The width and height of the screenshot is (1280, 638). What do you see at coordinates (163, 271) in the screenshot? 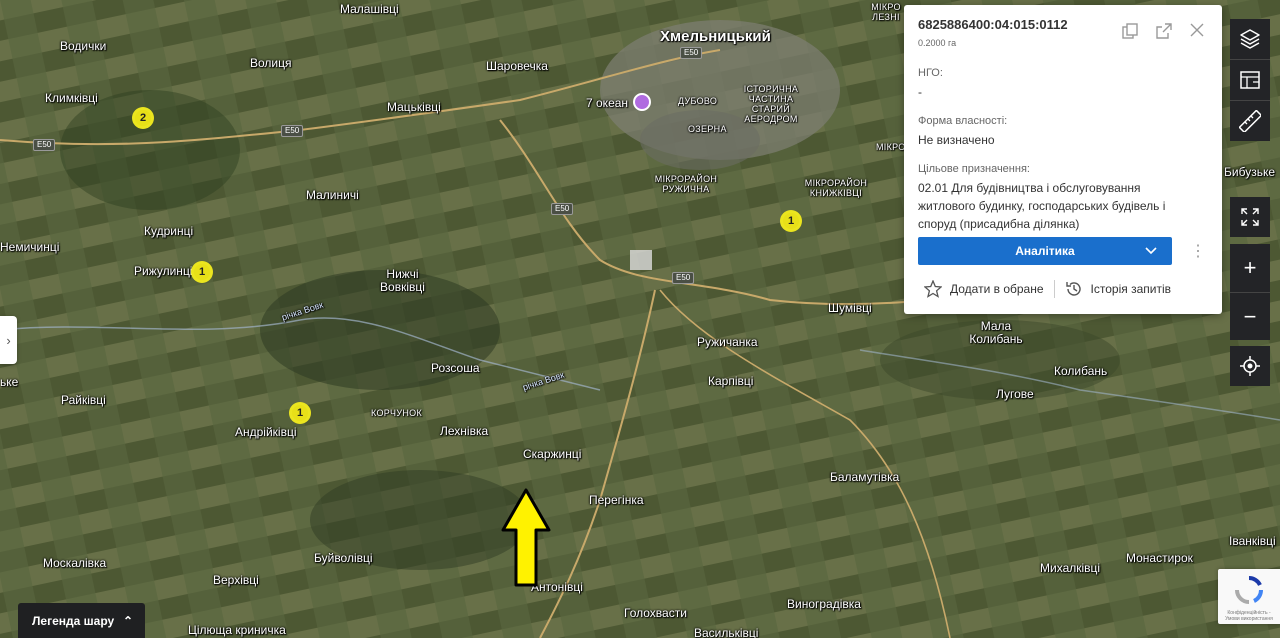
I see `place-label: Рижулинці` at bounding box center [163, 271].